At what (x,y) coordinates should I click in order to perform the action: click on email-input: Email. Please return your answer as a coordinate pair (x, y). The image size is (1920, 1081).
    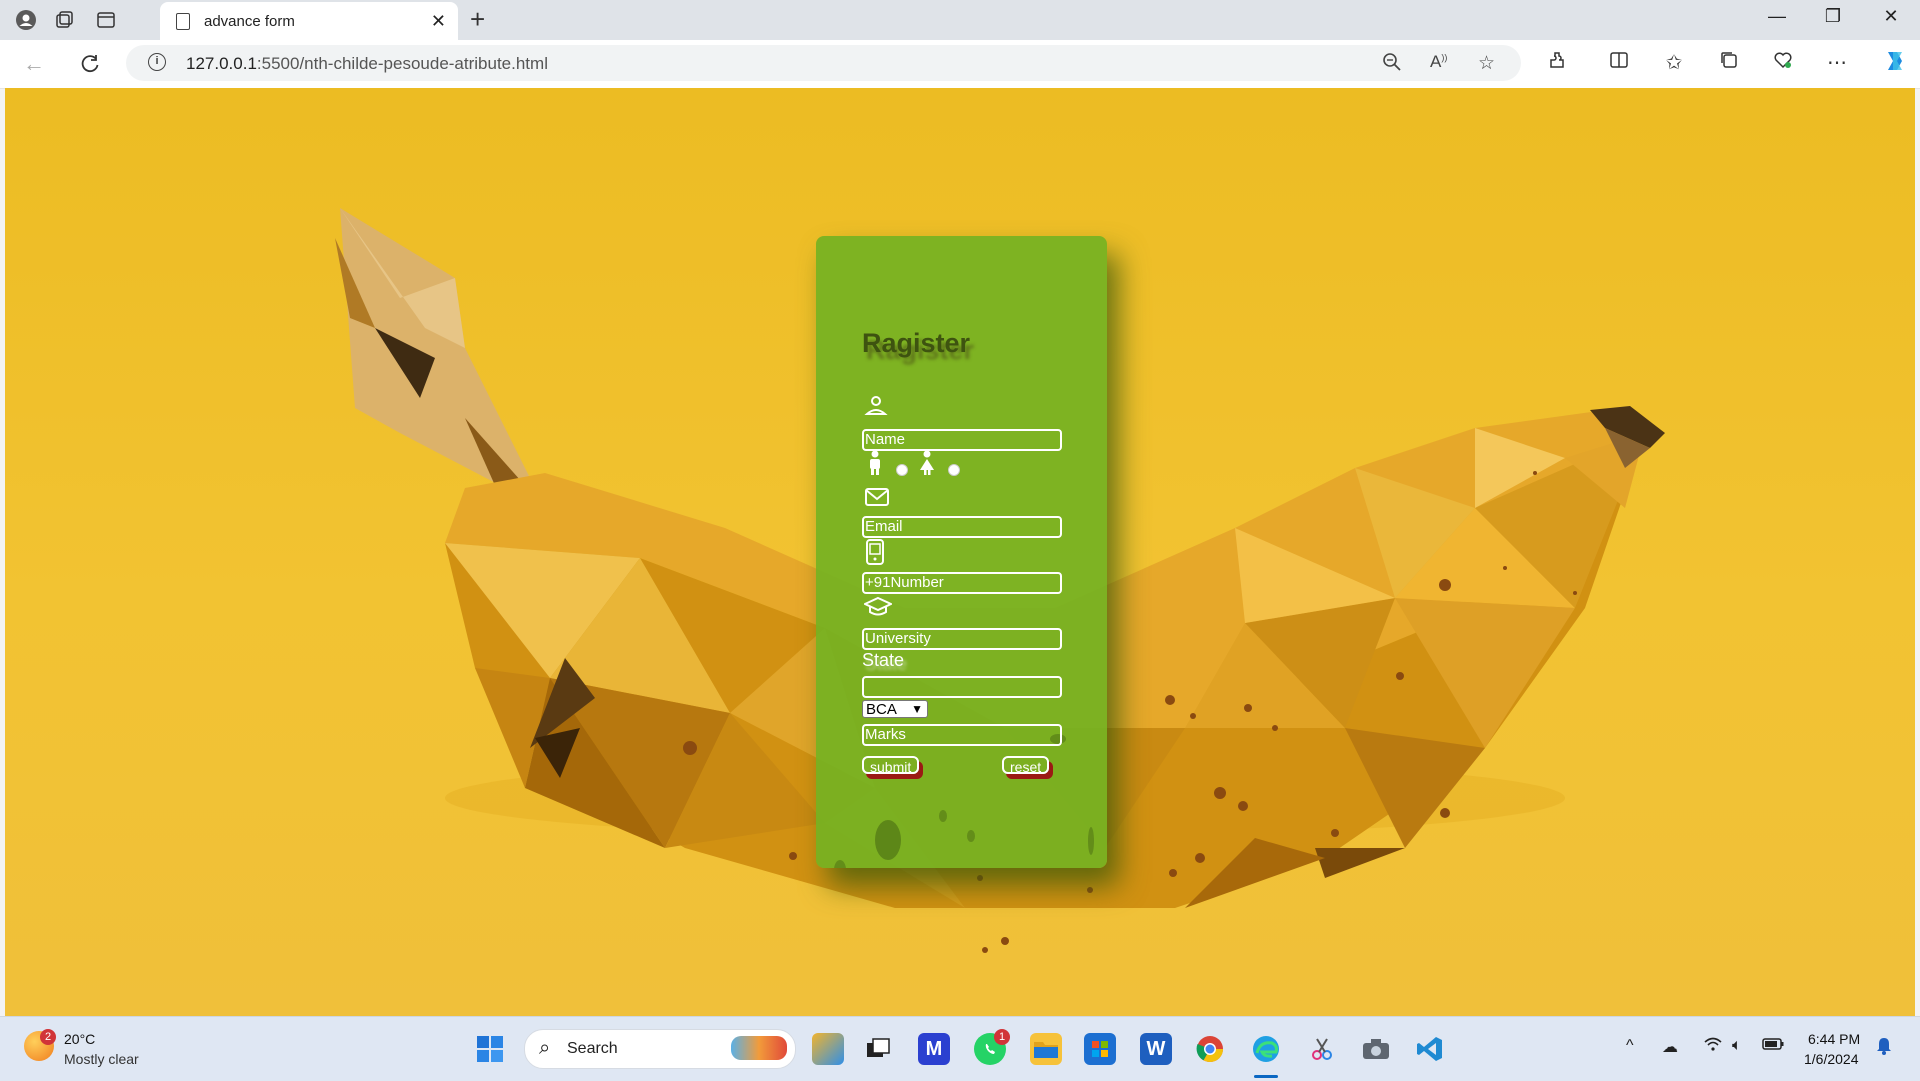
    Looking at the image, I should click on (962, 527).